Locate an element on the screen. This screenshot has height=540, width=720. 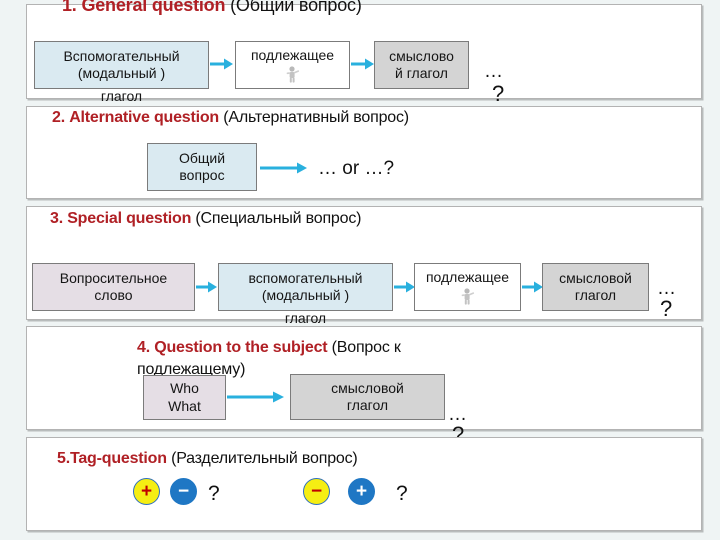
section-heading-tag-question: 5.Tag-question (Разделительный вопрос) is located at coordinates (207, 459).